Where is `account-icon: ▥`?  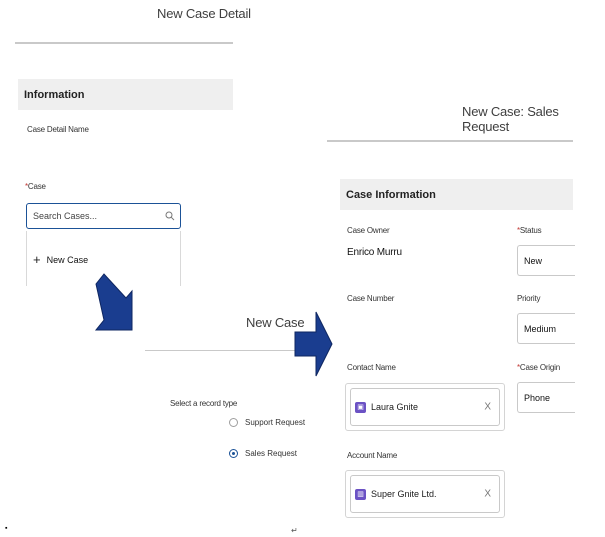 account-icon: ▥ is located at coordinates (360, 494).